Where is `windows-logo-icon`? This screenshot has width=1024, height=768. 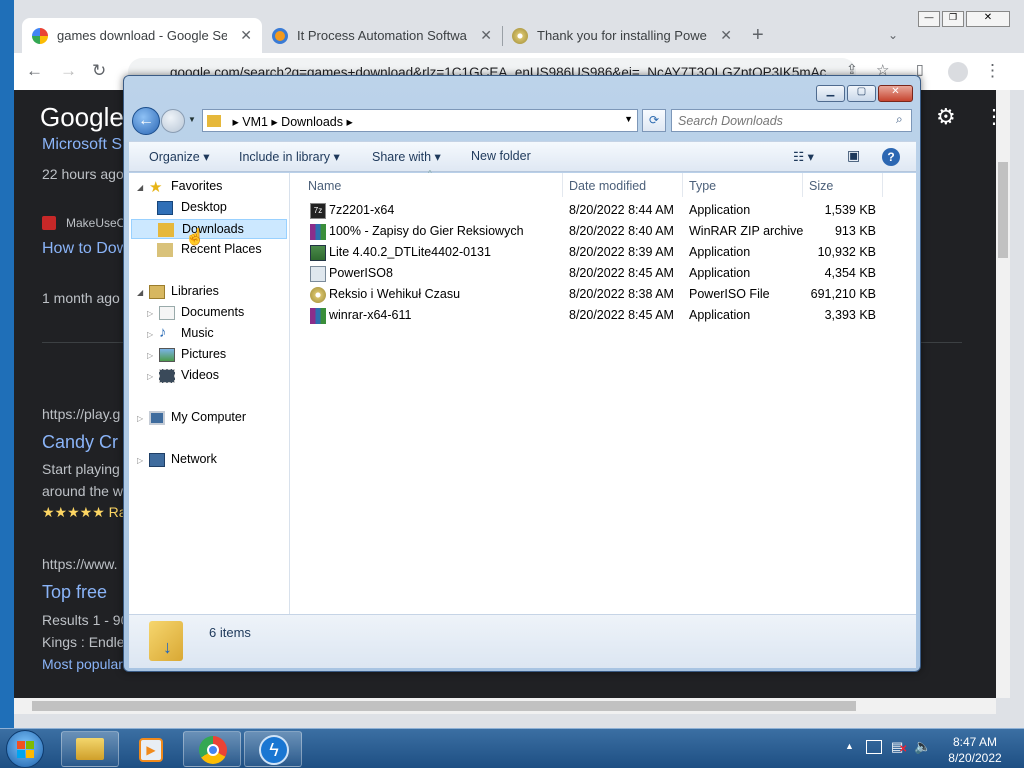
windows-logo-icon is located at coordinates (21, 745).